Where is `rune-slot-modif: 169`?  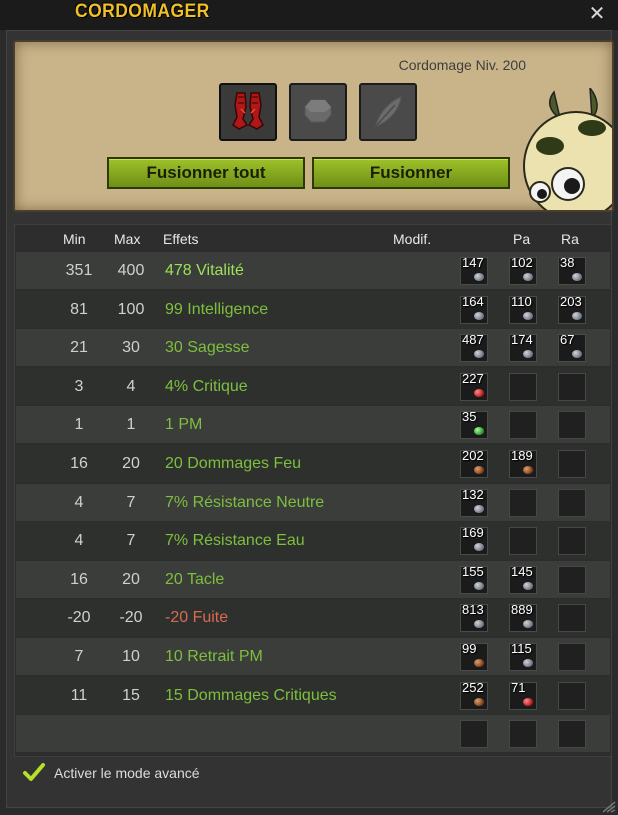 rune-slot-modif: 169 is located at coordinates (474, 540).